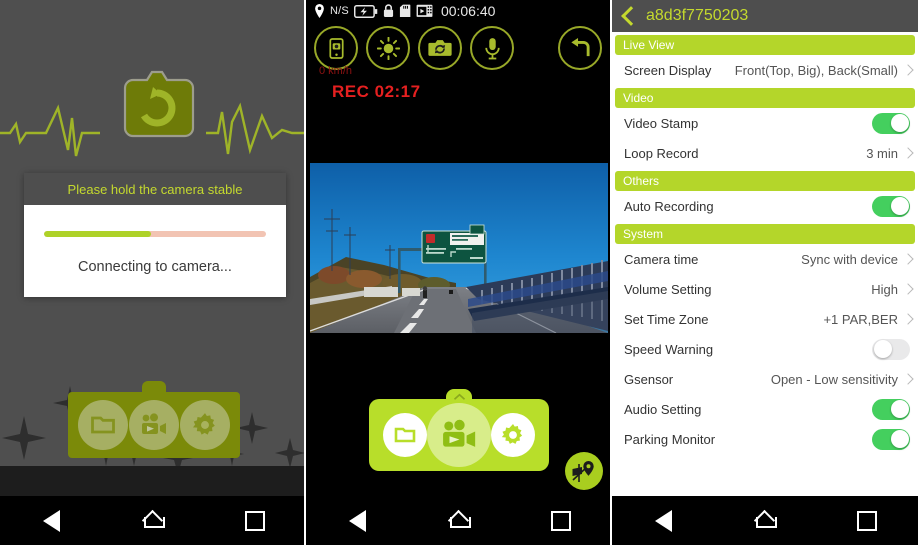  Describe the element at coordinates (816, 70) in the screenshot. I see `settings-row-value: Front(Top, Big), Back(Small)` at that location.